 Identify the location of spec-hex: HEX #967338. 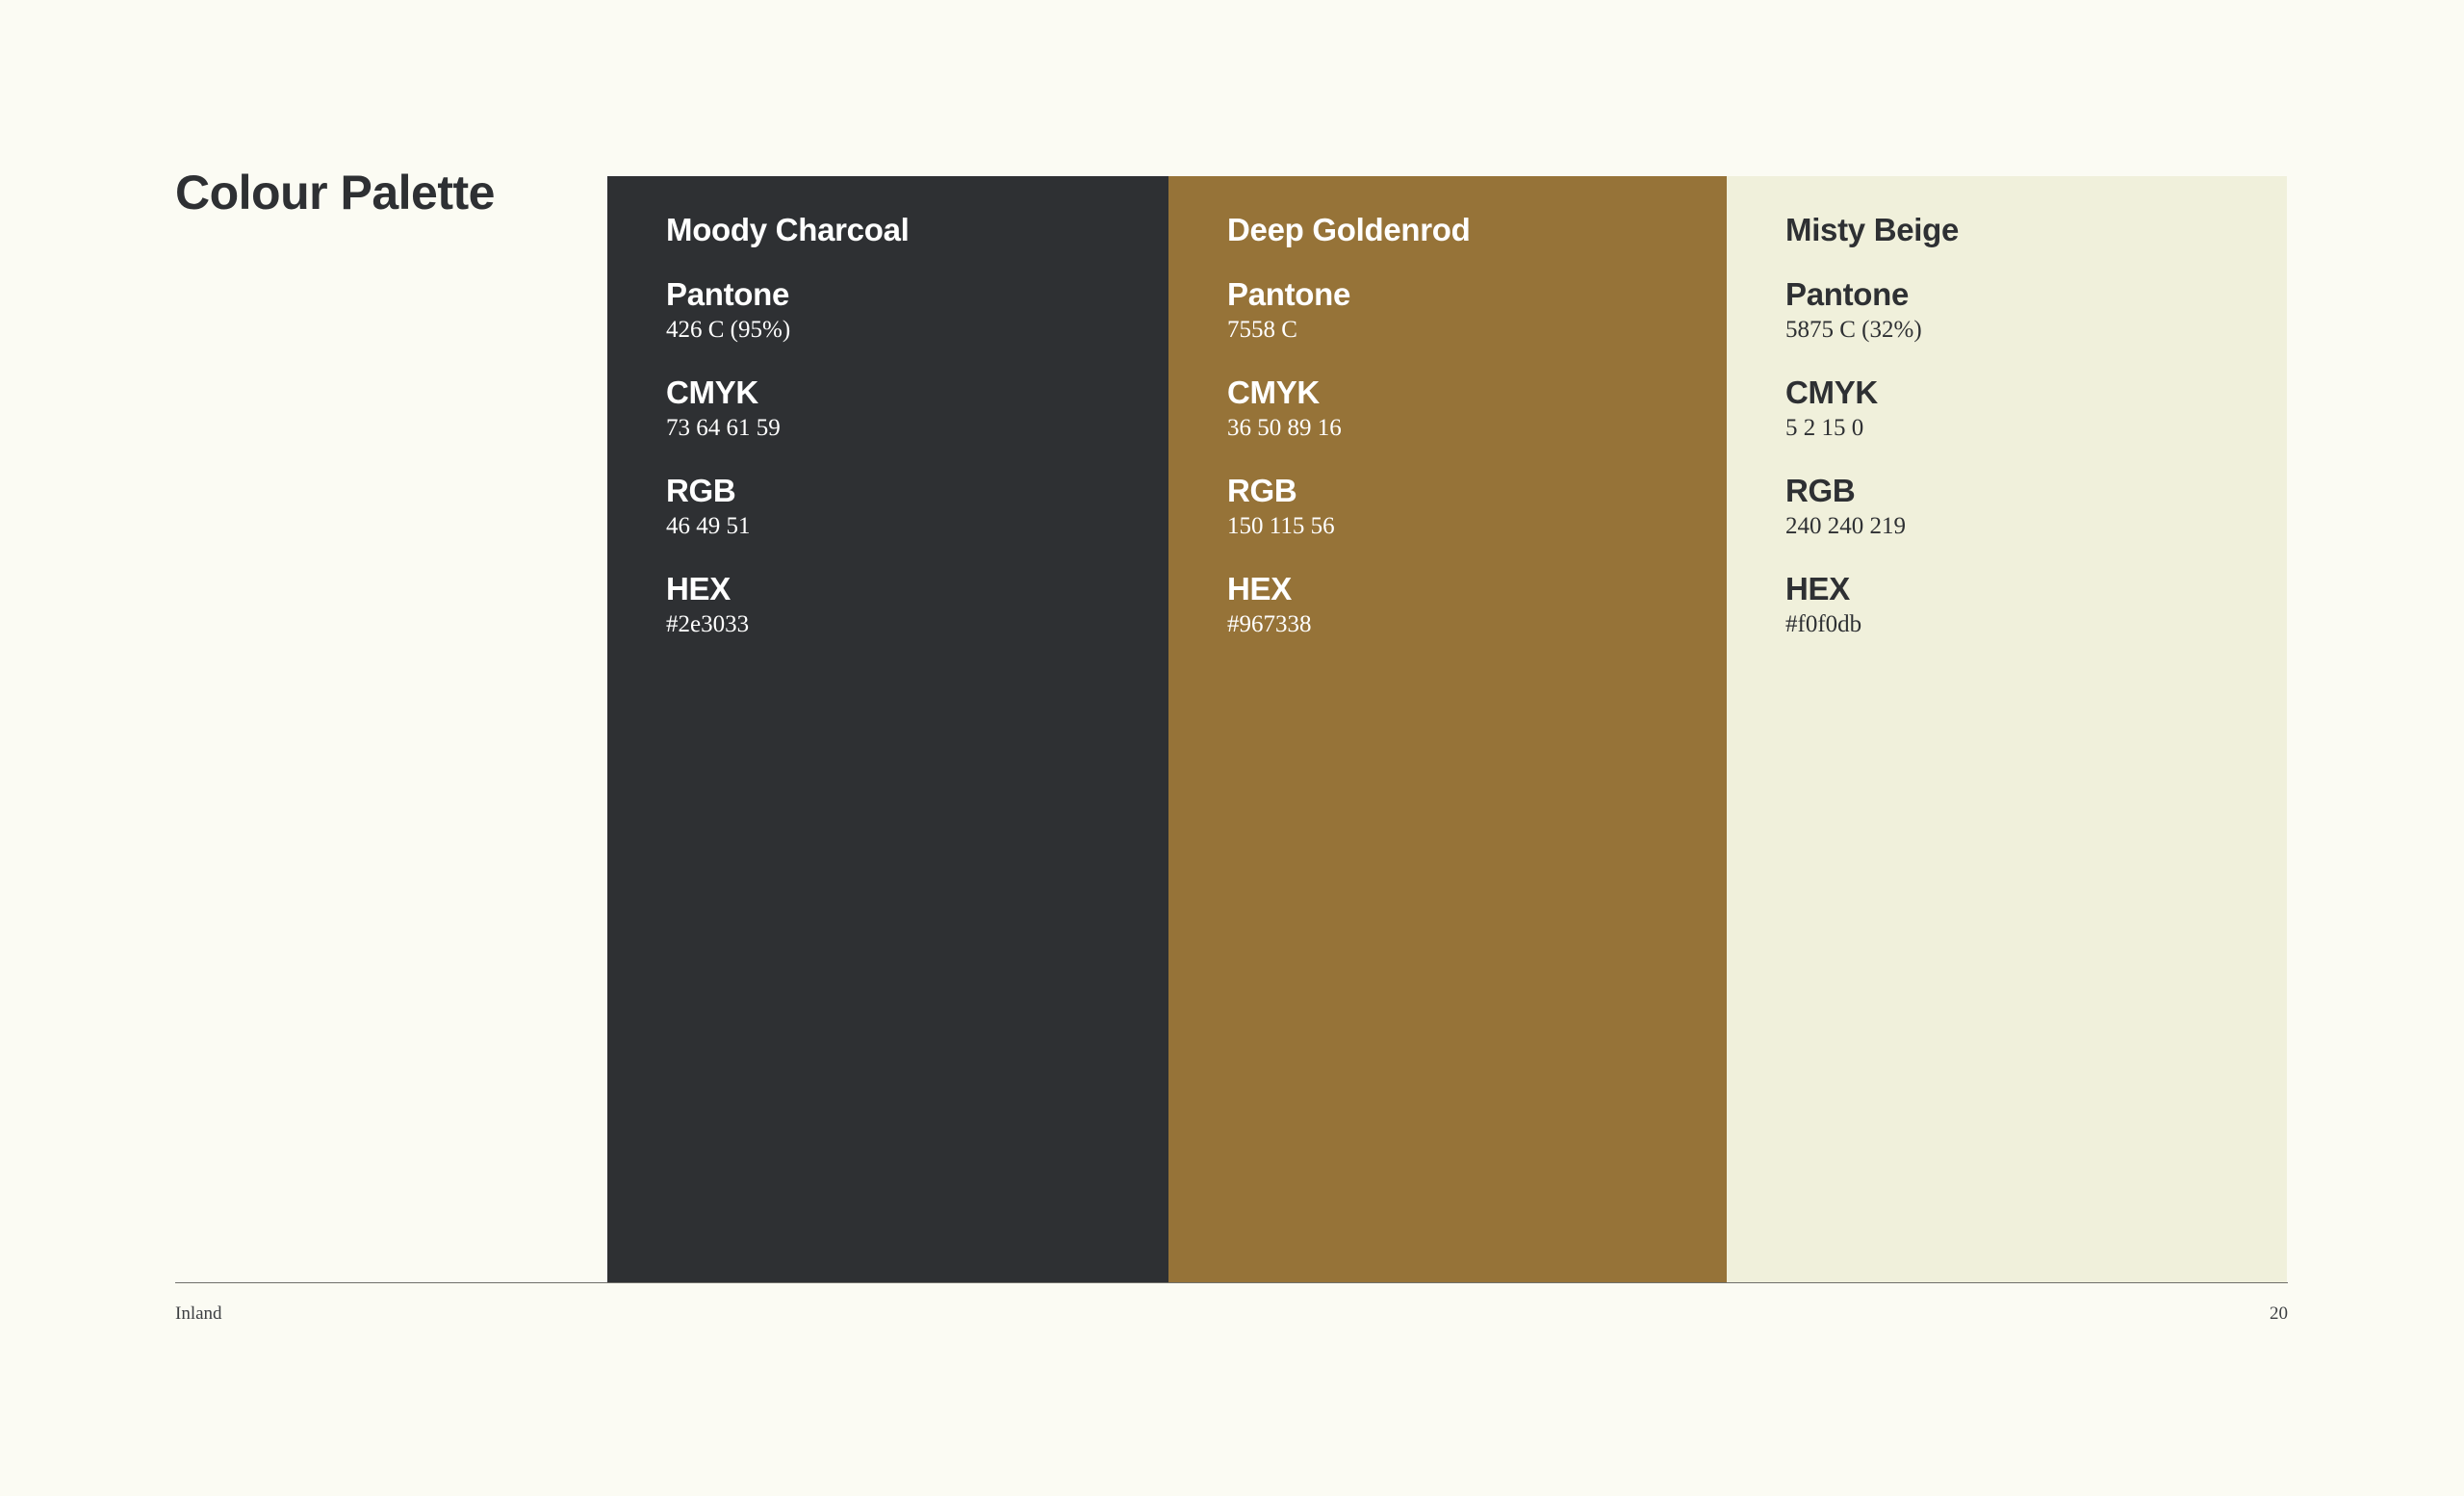
(1477, 606).